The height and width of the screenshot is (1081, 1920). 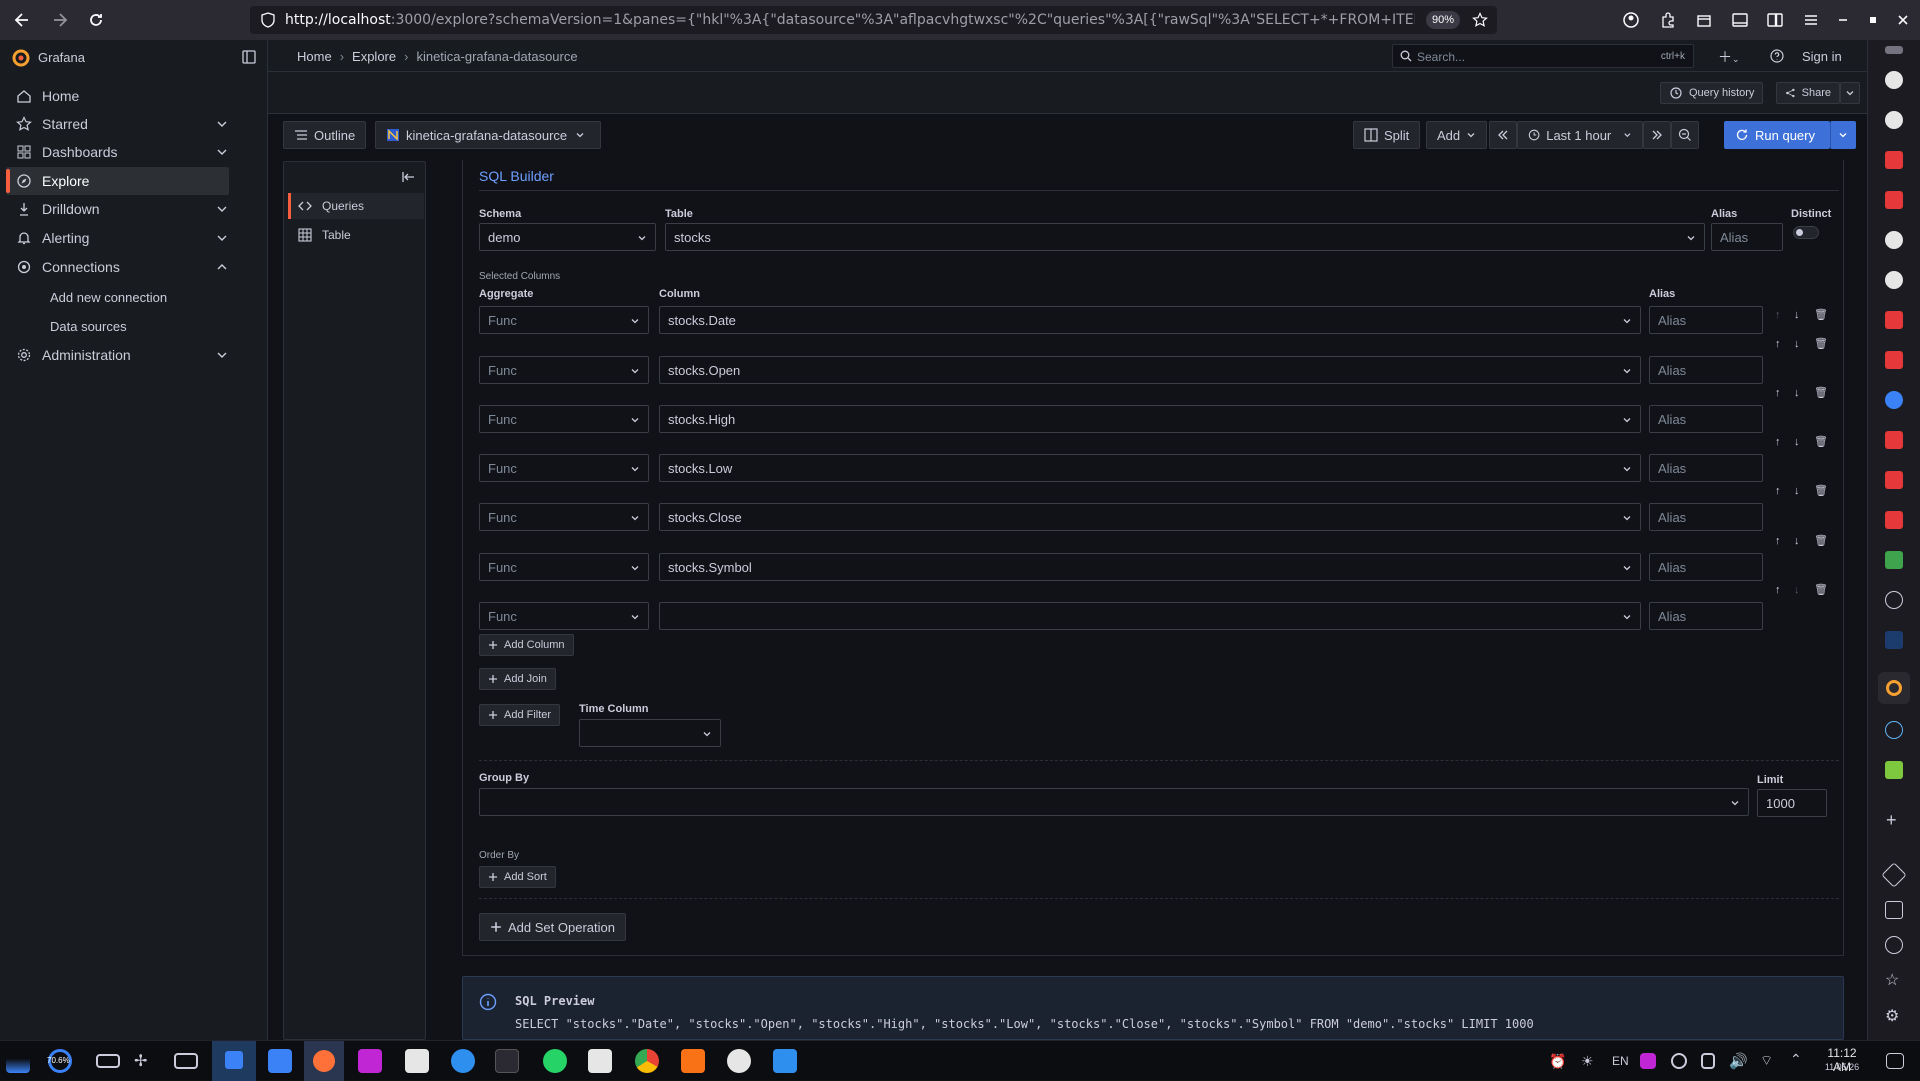 I want to click on tray-expand-icon: ⌃, so click(x=1796, y=1059).